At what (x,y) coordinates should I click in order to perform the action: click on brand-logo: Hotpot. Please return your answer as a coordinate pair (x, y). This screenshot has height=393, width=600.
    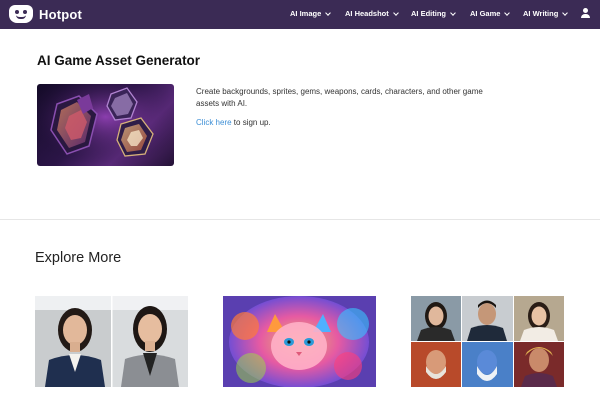
    Looking at the image, I should click on (45, 14).